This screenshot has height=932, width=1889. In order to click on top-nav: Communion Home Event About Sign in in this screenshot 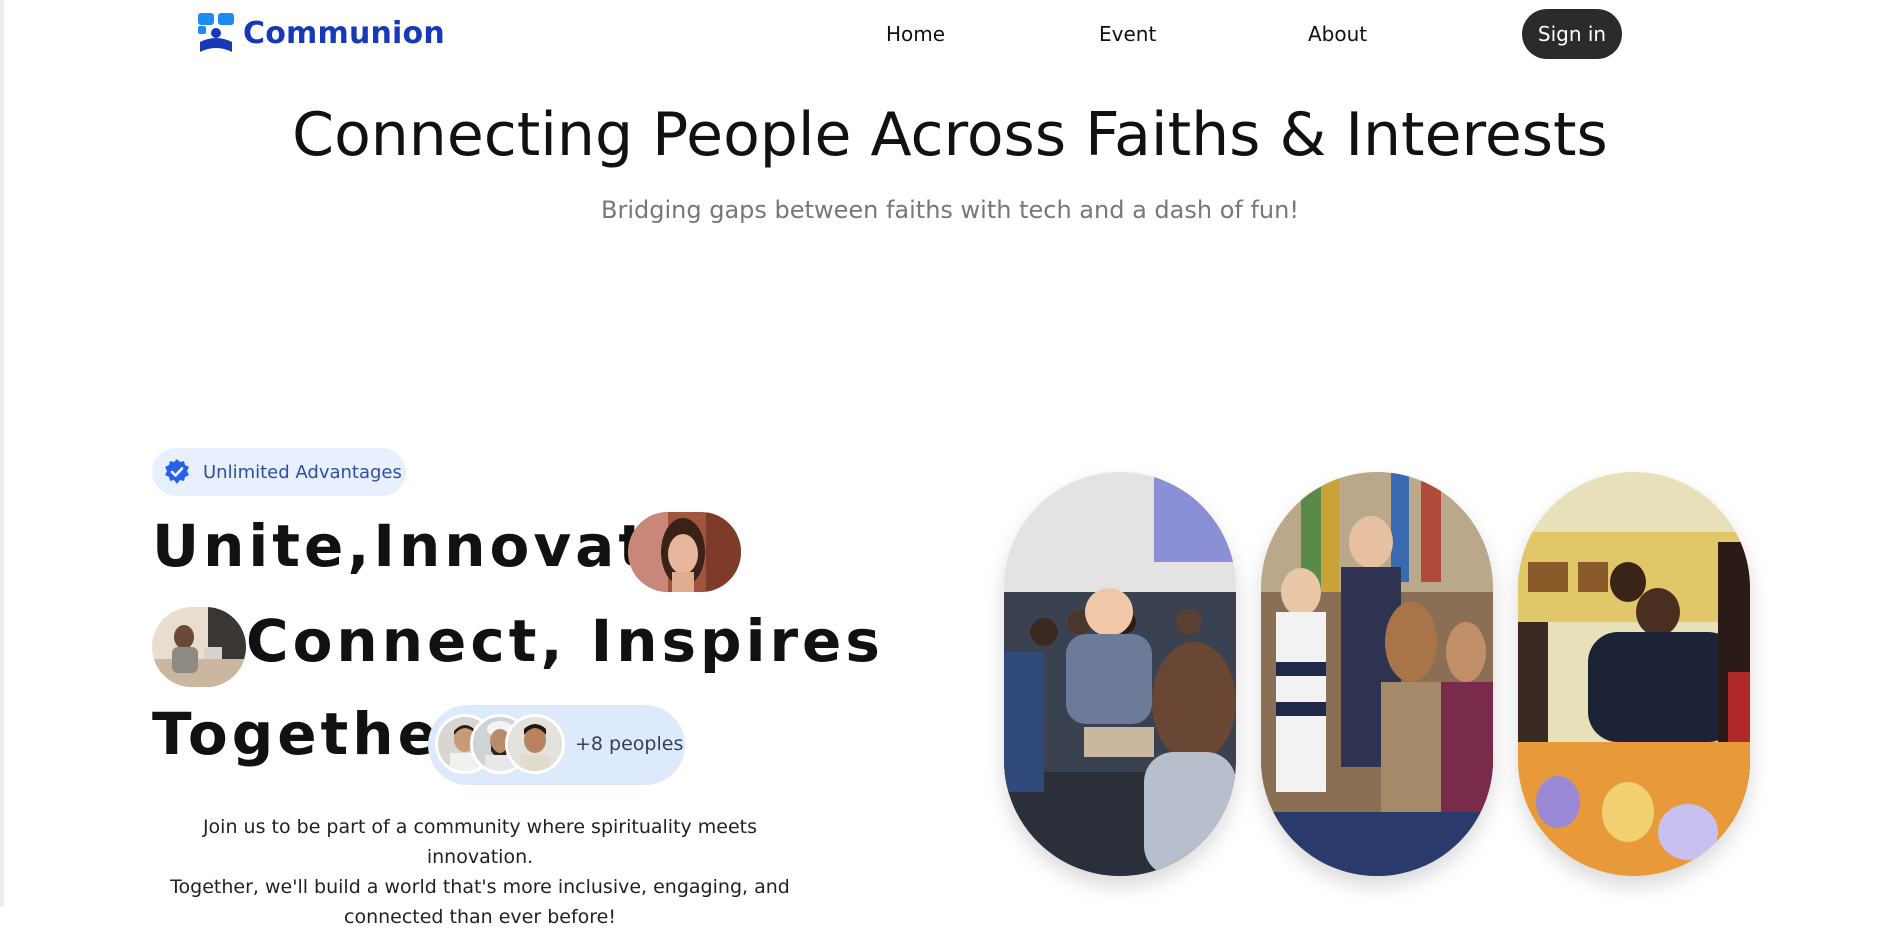, I will do `click(944, 35)`.